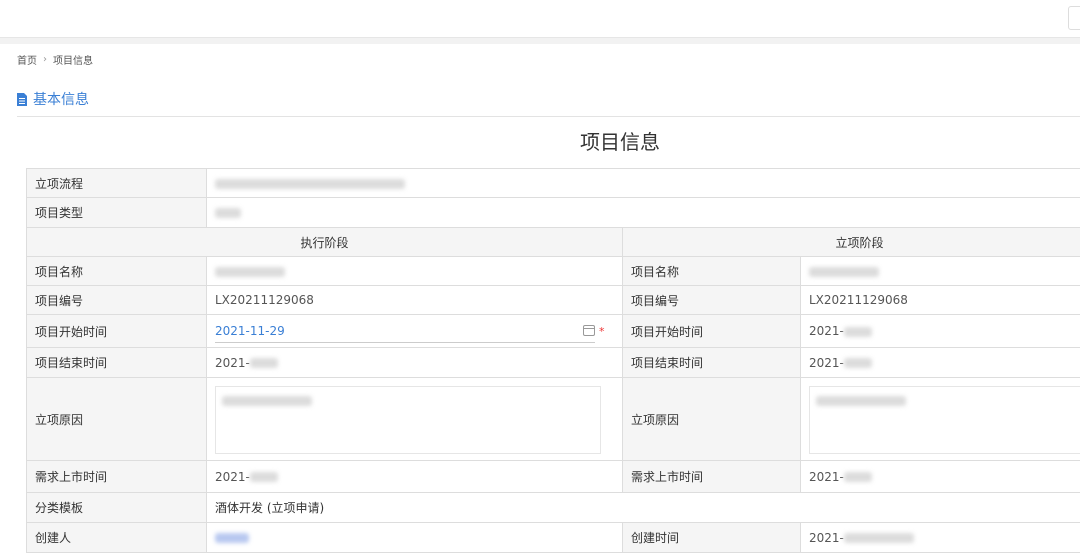  What do you see at coordinates (116, 362) in the screenshot?
I see `end-label-exec: 项目结束时间` at bounding box center [116, 362].